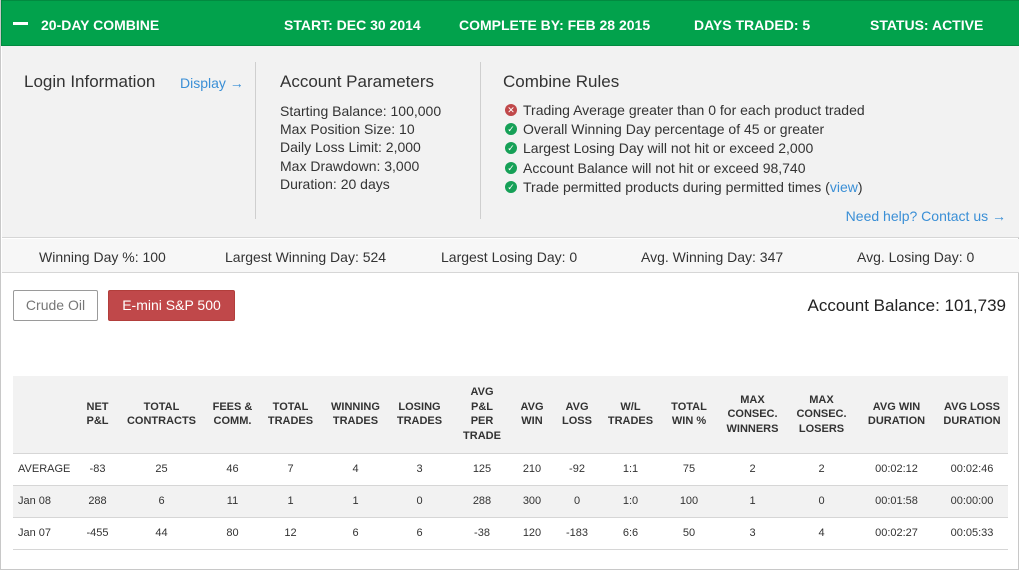 The height and width of the screenshot is (570, 1019). Describe the element at coordinates (419, 406) in the screenshot. I see `column-header-line: LOSING` at that location.